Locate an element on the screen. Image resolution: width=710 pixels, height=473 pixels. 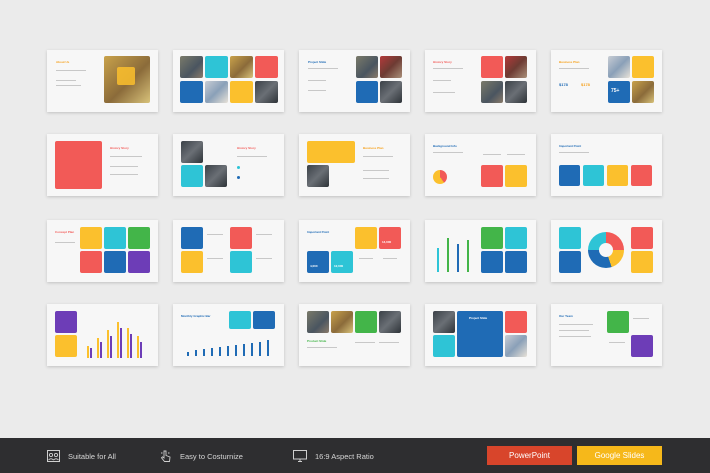
pointer-icon is located at coordinates (165, 456).